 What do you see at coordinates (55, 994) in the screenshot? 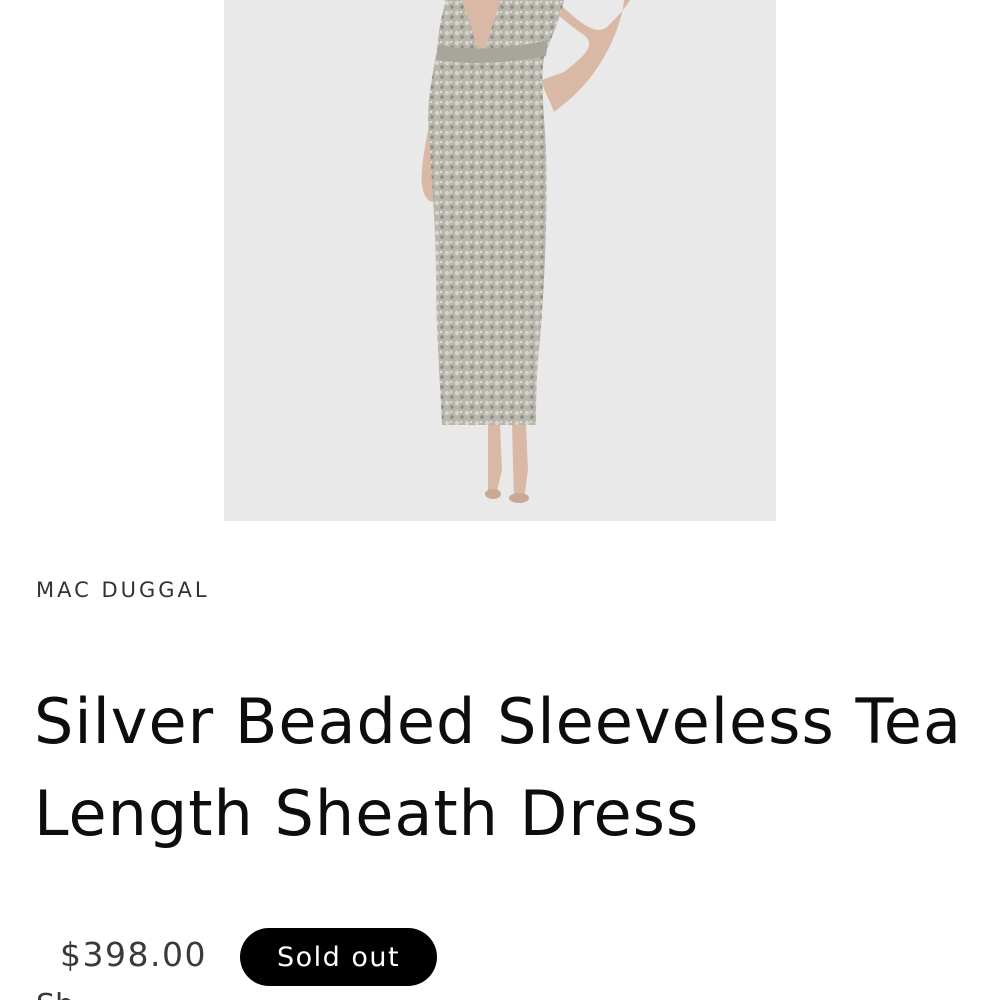
I see `partial-text-line: Sh` at bounding box center [55, 994].